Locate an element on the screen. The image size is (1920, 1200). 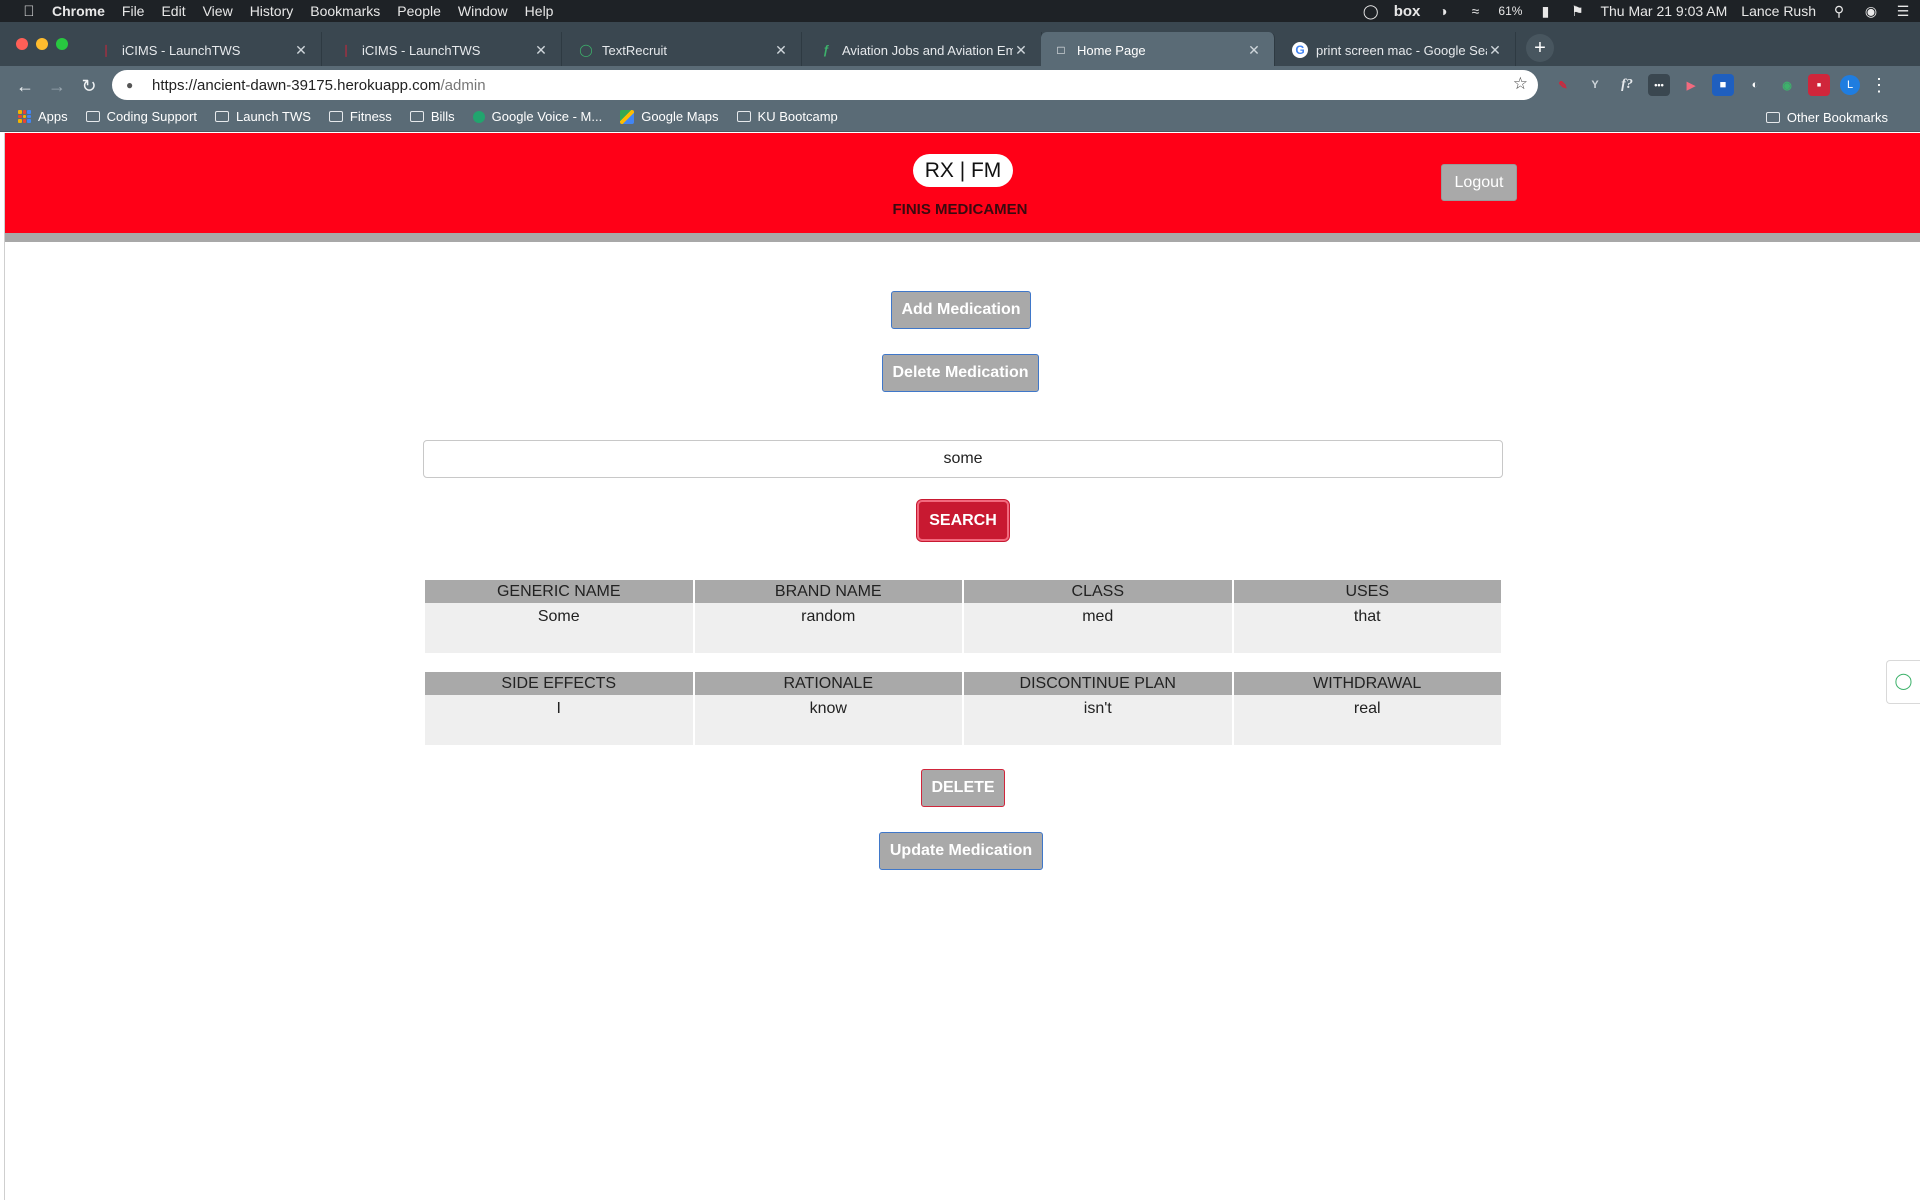
tab-textrecruit: ◯ TextRecruit ✕ is located at coordinates (684, 50).